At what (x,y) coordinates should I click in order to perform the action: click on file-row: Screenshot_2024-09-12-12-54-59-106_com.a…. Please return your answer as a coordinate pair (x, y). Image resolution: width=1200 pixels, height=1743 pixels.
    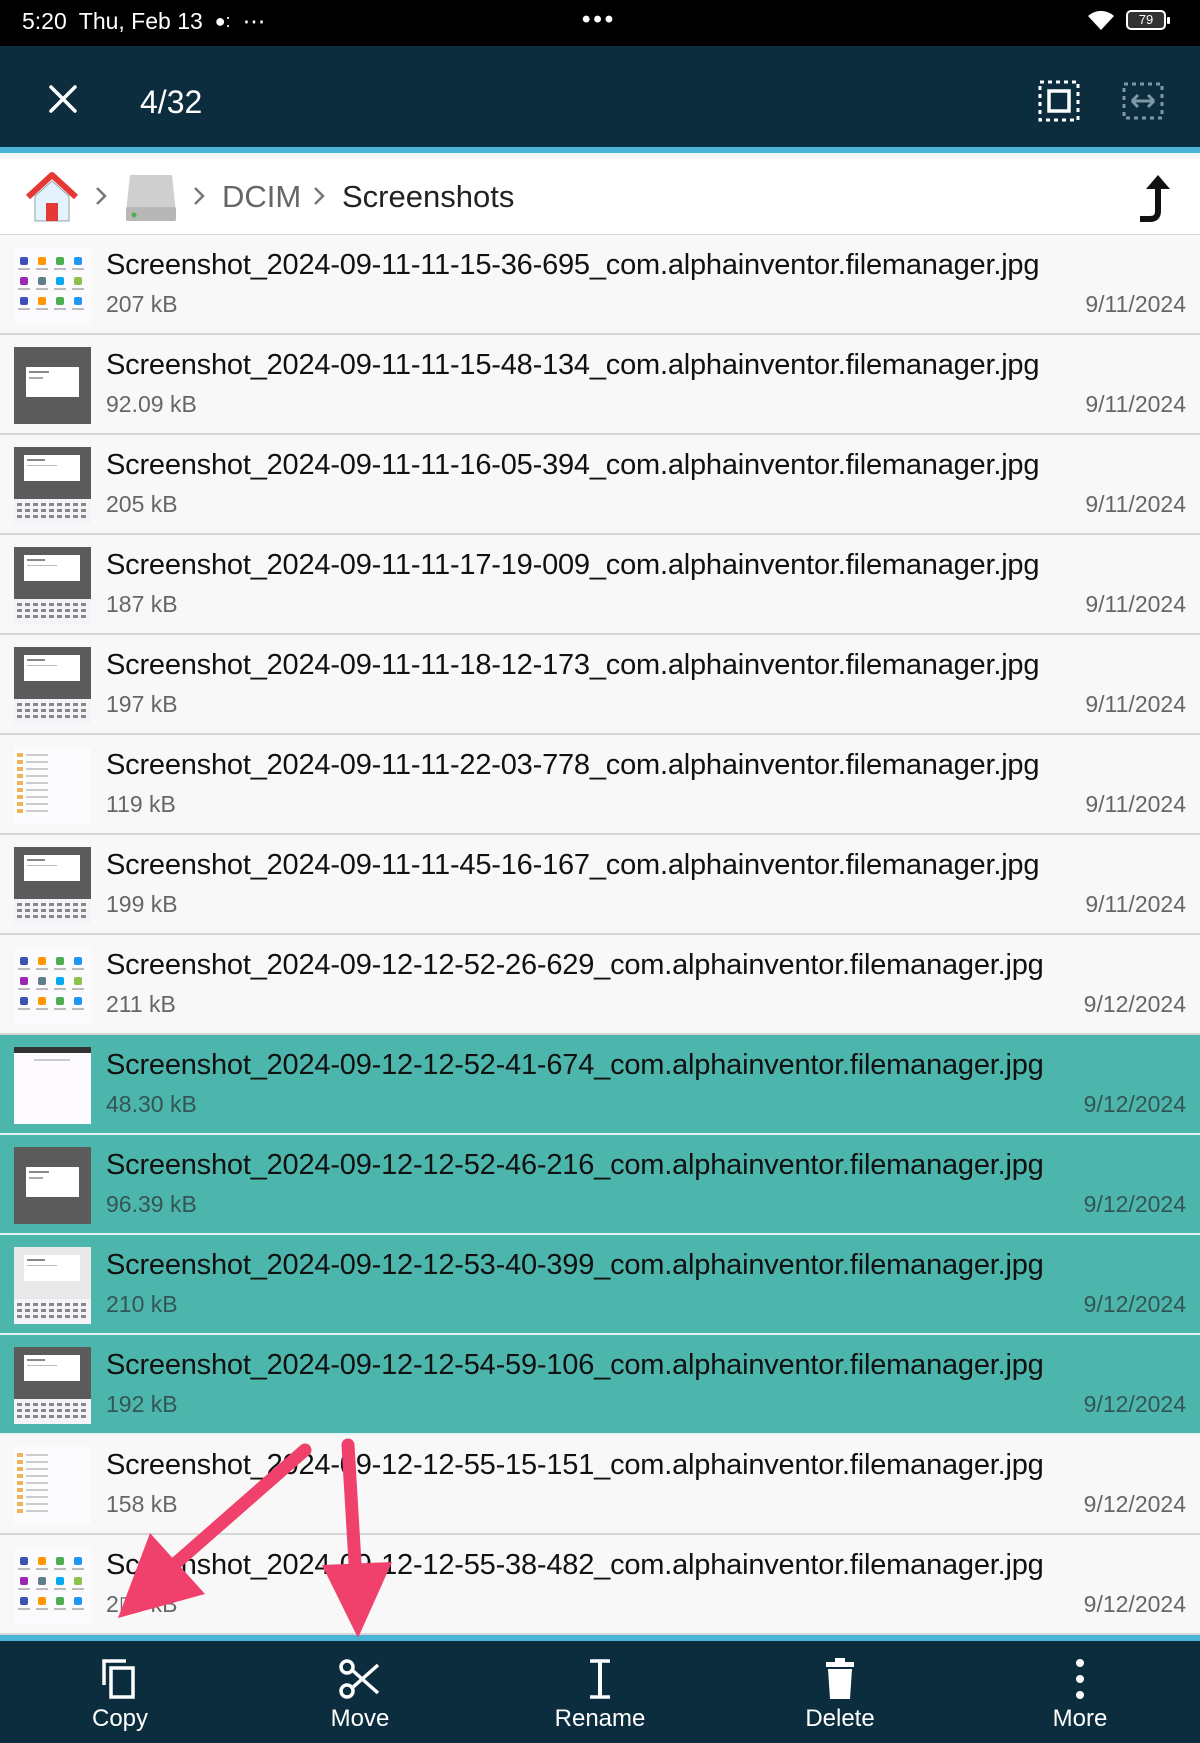
    Looking at the image, I should click on (600, 1385).